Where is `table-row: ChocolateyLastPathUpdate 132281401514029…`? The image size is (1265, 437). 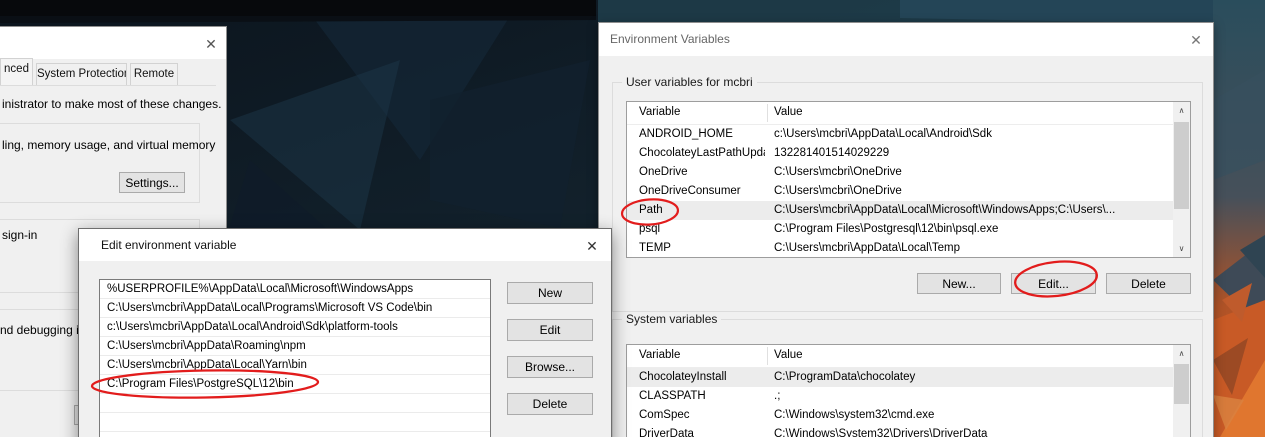 table-row: ChocolateyLastPathUpdate 132281401514029… is located at coordinates (900, 153).